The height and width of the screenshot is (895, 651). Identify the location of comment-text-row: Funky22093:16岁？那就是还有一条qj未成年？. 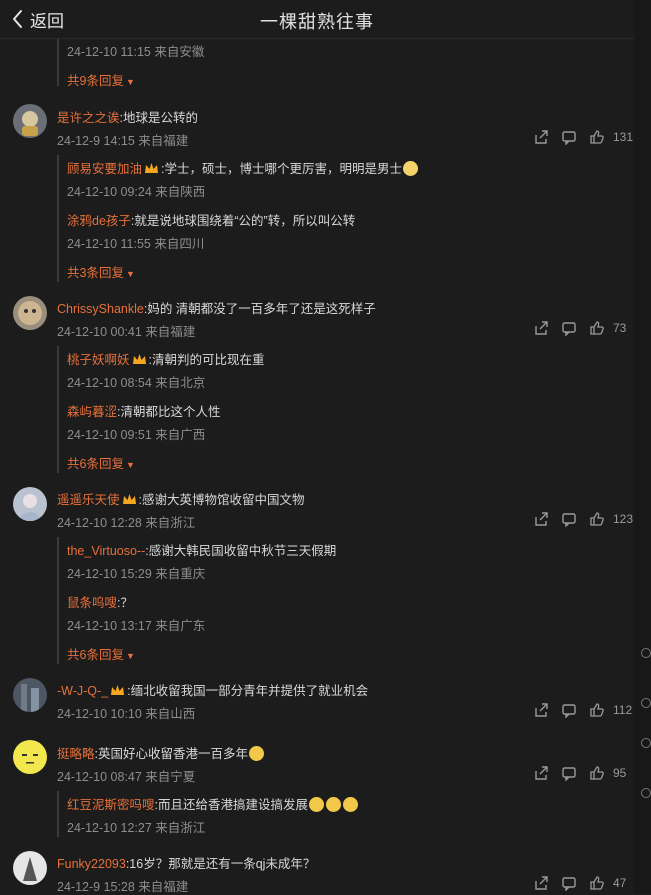
(186, 862).